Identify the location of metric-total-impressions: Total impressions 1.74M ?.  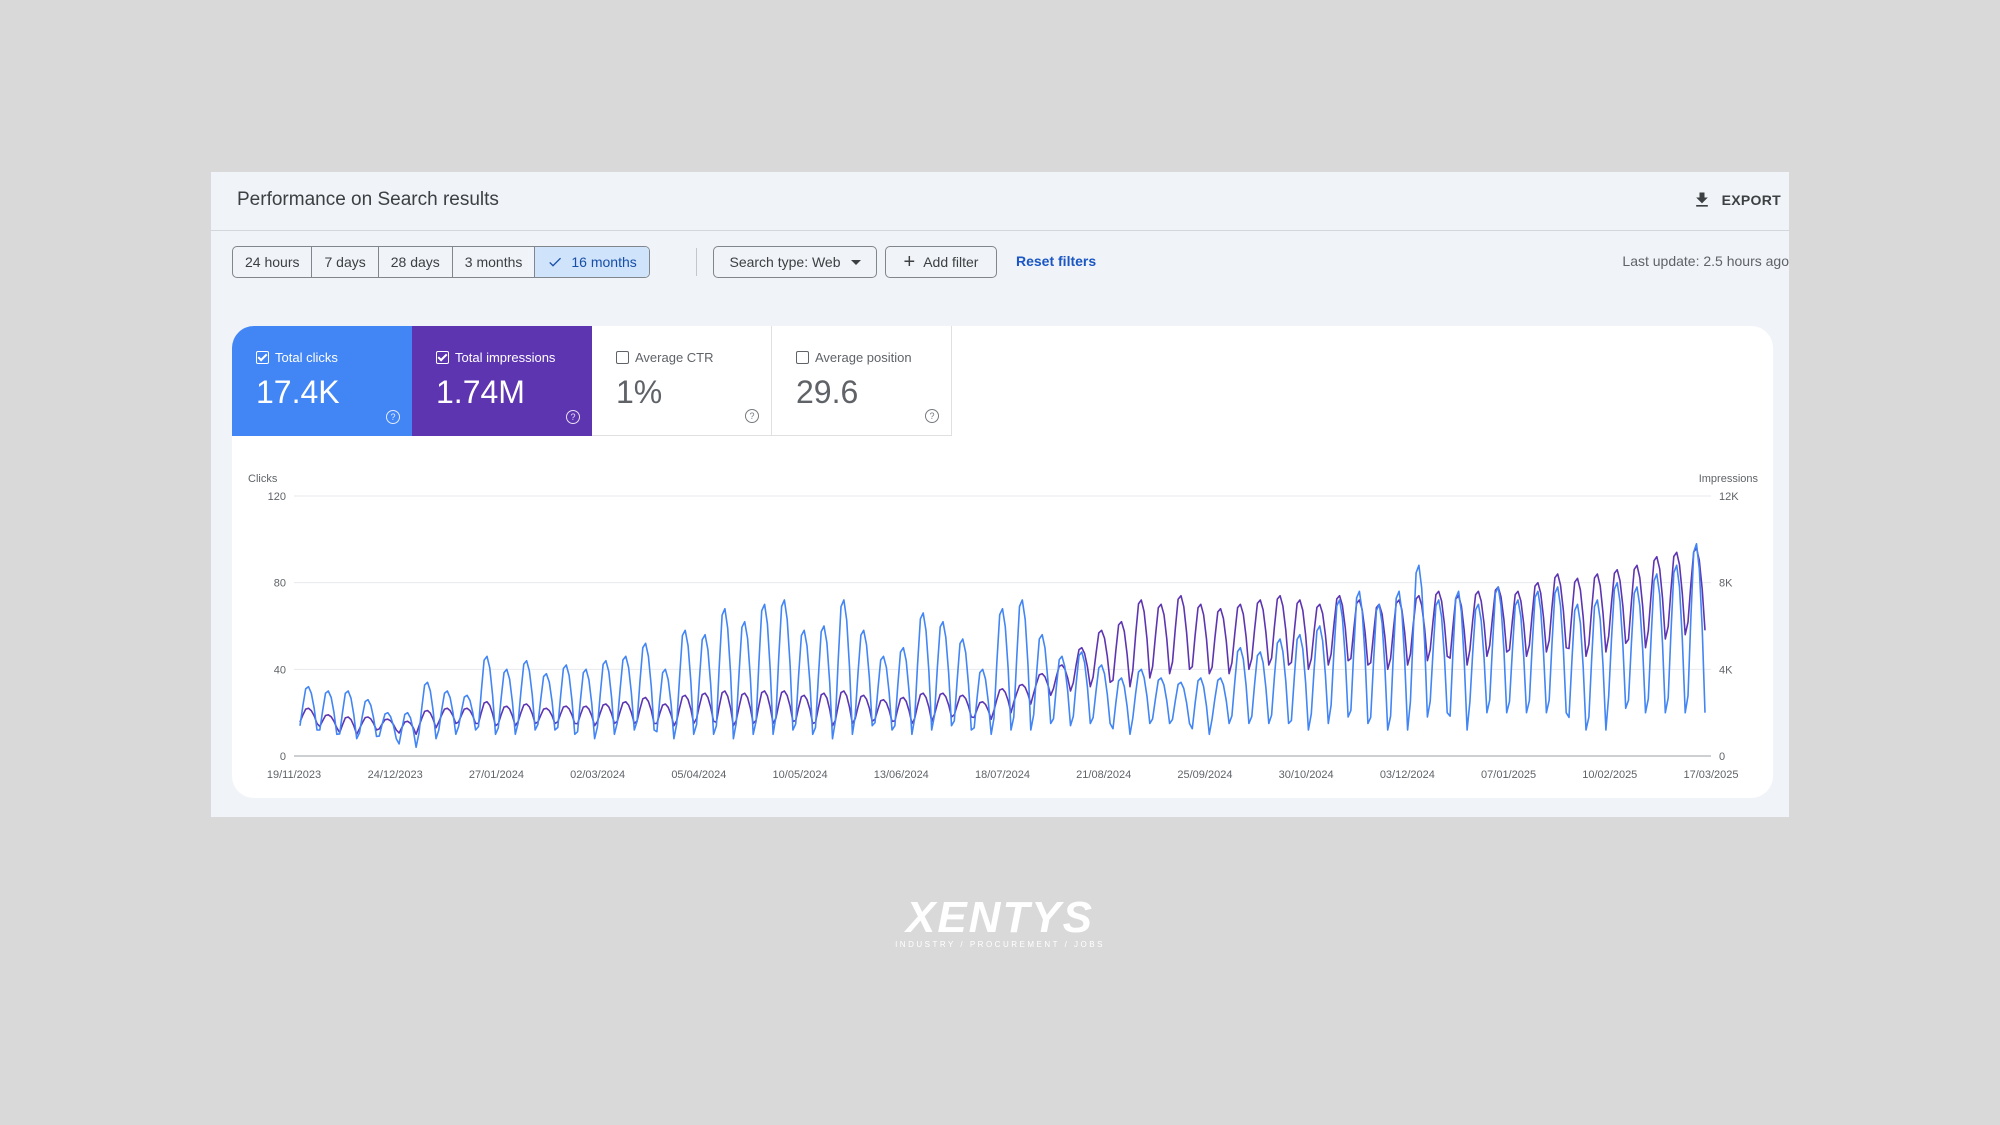
(502, 381).